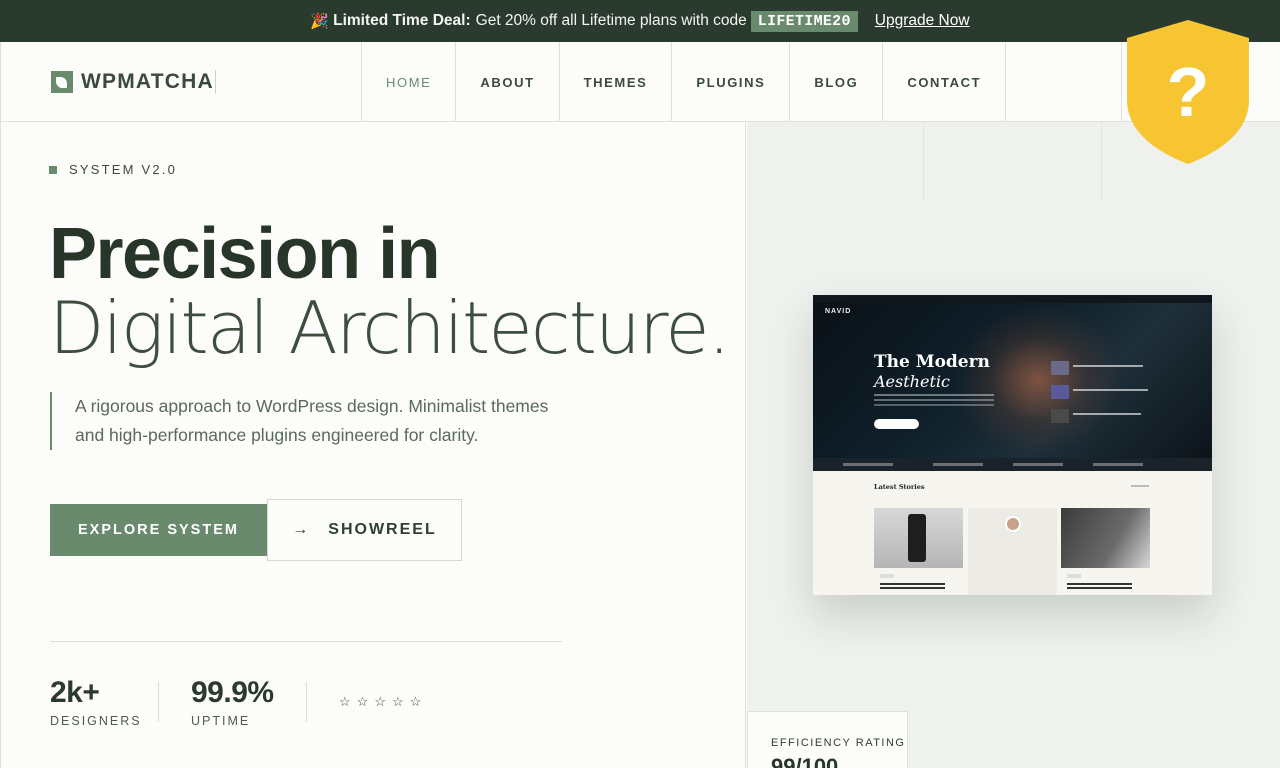 This screenshot has height=768, width=1280. I want to click on logo-text: WPMATCHA, so click(148, 82).